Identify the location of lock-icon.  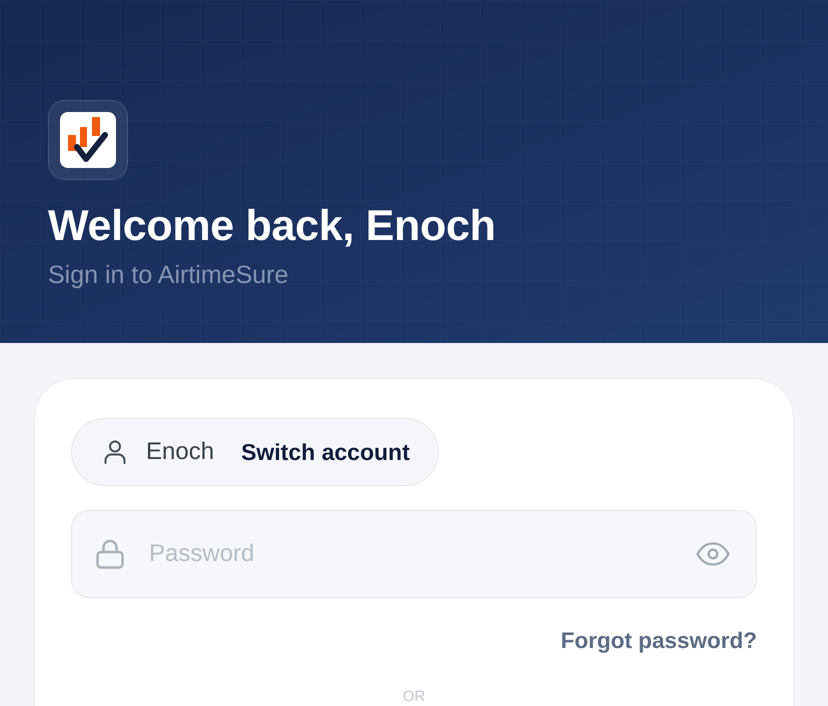
(110, 554).